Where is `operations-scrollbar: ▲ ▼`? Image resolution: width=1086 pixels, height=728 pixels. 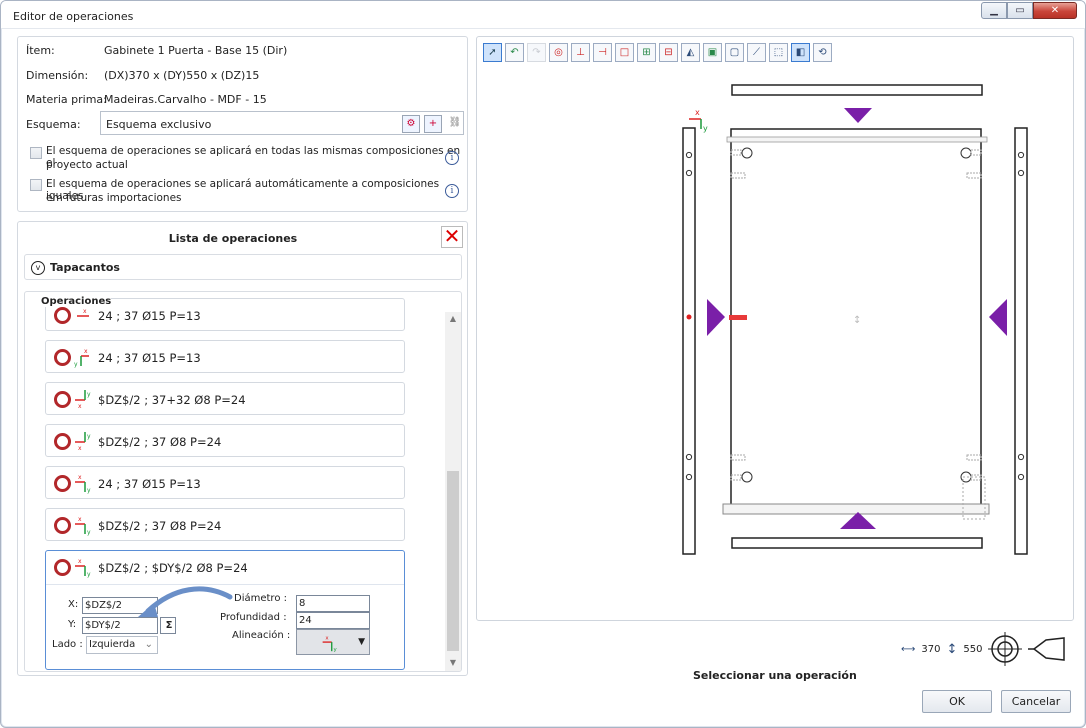 operations-scrollbar: ▲ ▼ is located at coordinates (453, 491).